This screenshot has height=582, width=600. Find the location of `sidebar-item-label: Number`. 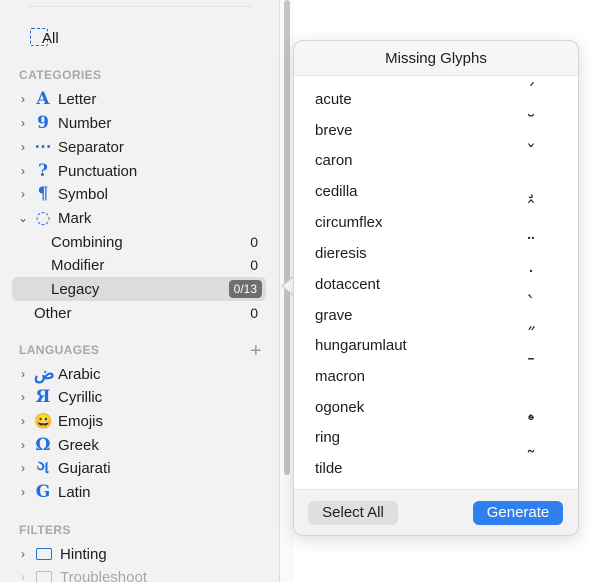

sidebar-item-label: Number is located at coordinates (85, 123).